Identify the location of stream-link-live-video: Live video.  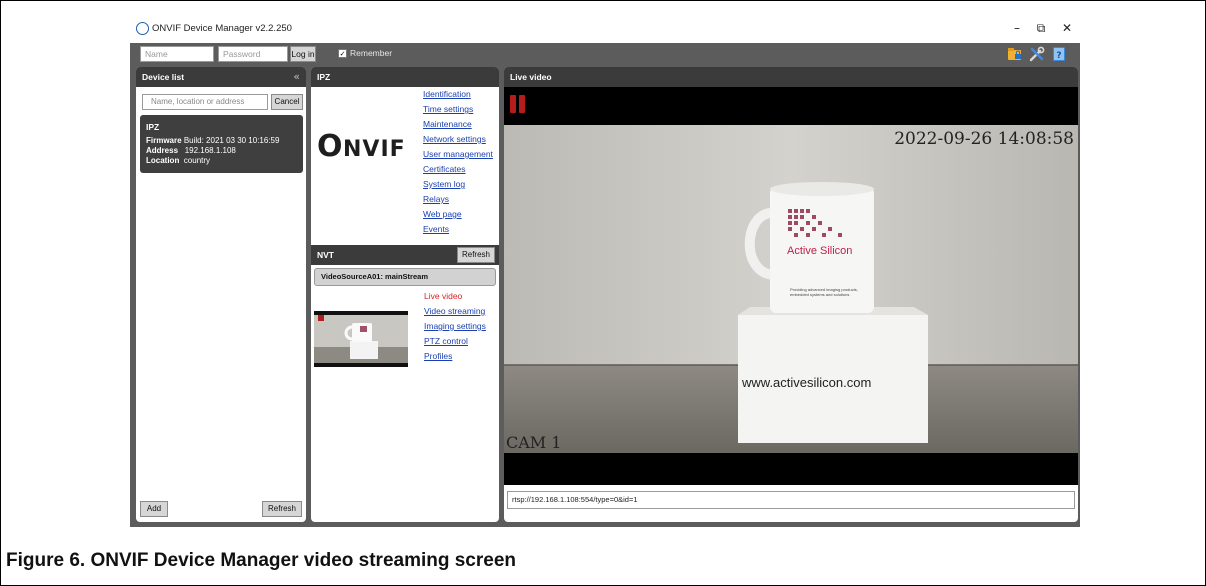
(443, 296).